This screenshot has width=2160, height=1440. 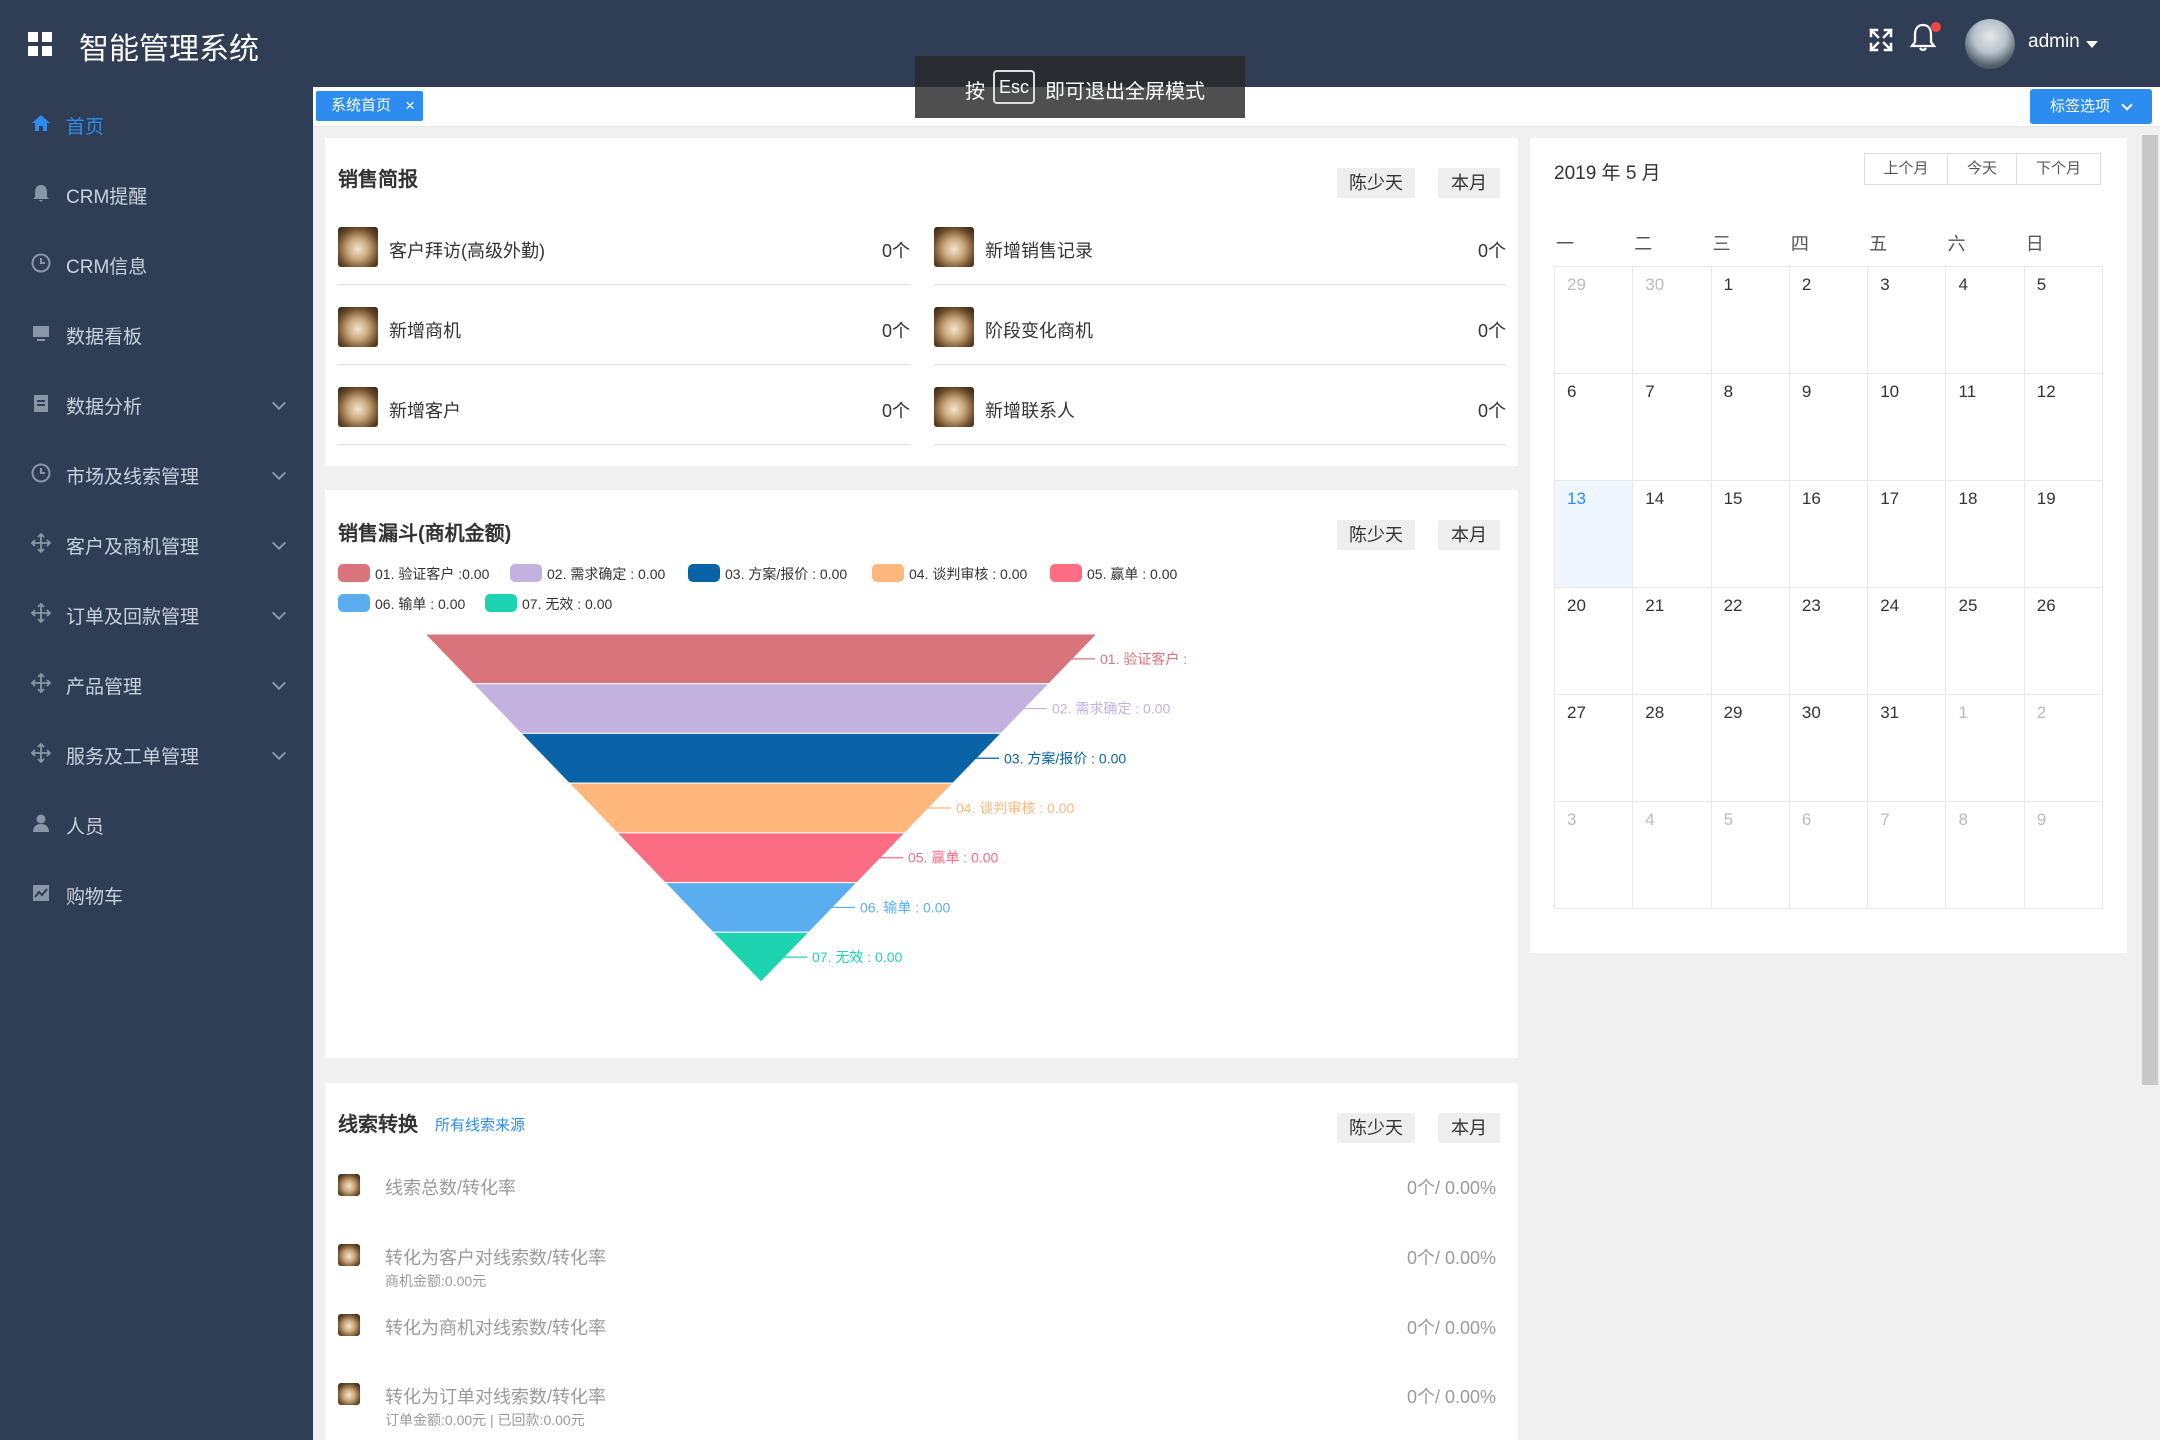 What do you see at coordinates (1906, 169) in the screenshot?
I see `prev-month-button: 上个月` at bounding box center [1906, 169].